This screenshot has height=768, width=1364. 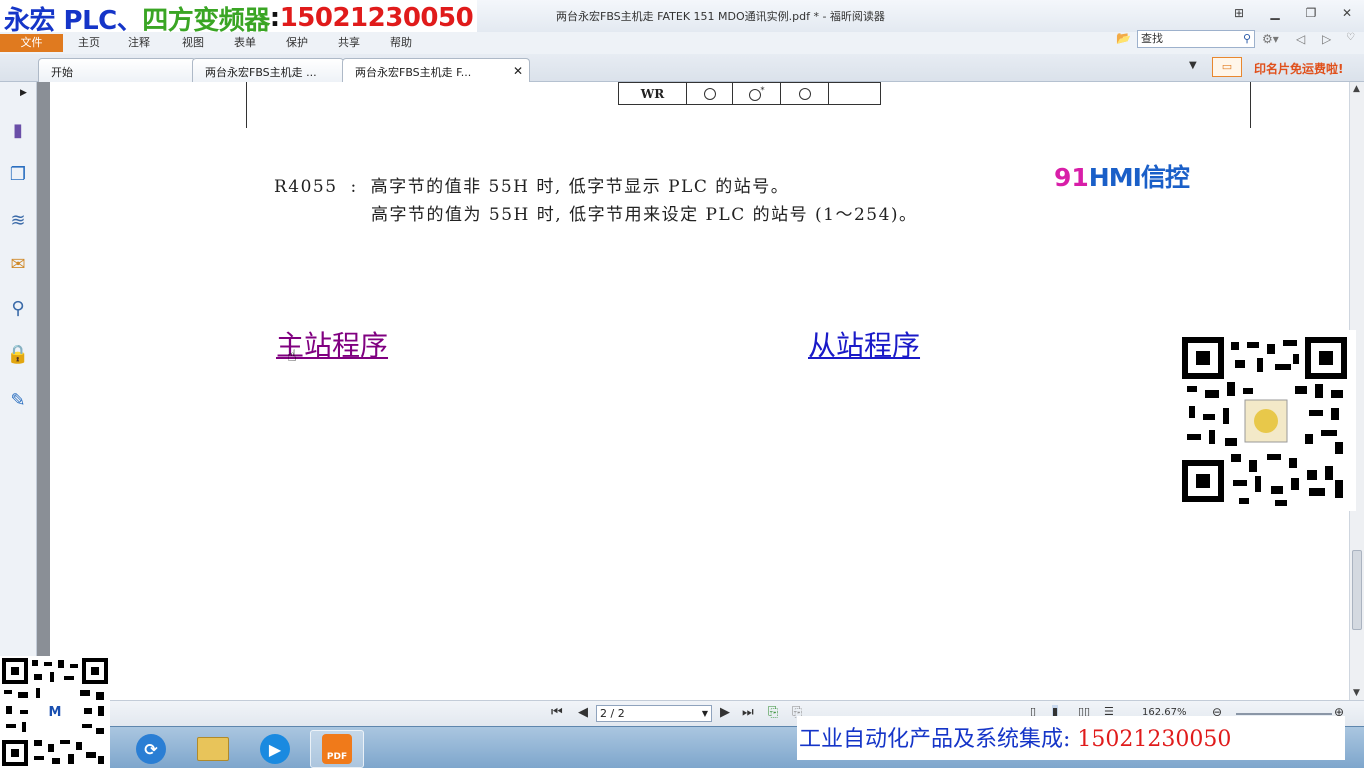 I want to click on gear-icon: ⚙▾, so click(x=1270, y=39).